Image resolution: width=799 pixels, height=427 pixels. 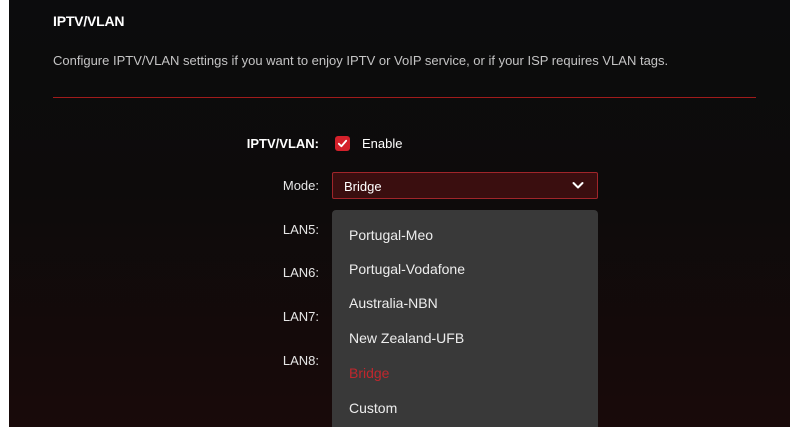 I want to click on mode-select: Bridge, so click(x=465, y=185).